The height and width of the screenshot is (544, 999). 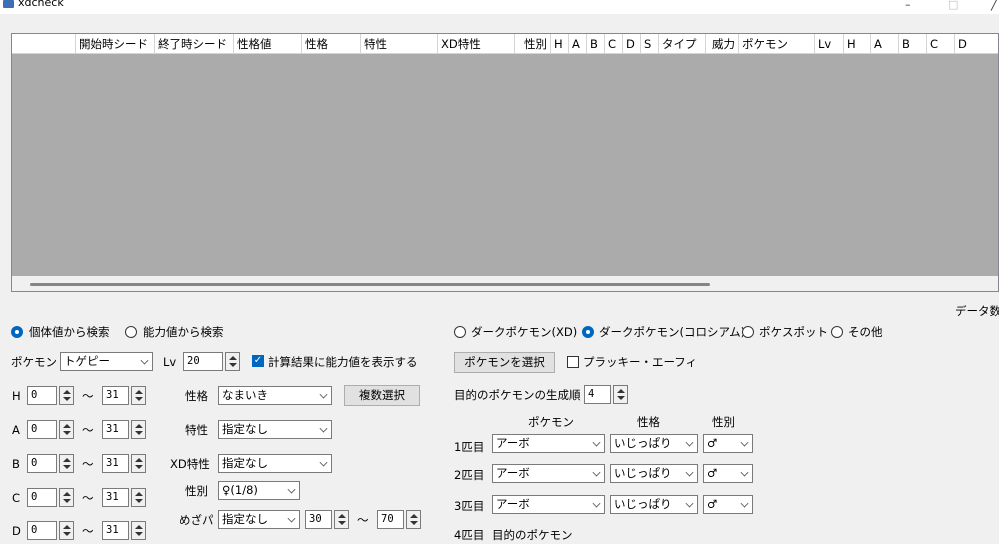 What do you see at coordinates (196, 520) in the screenshot?
I see `hidden-power-label: めざパ` at bounding box center [196, 520].